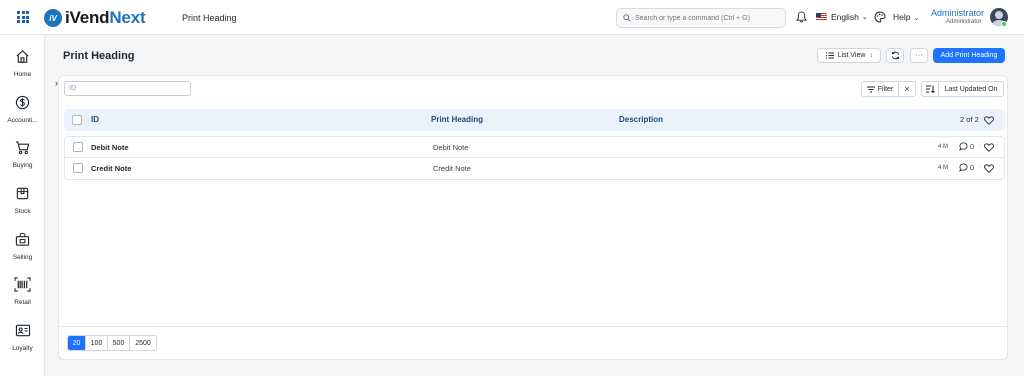 This screenshot has width=1024, height=376. Describe the element at coordinates (77, 120) in the screenshot. I see `select-all-checkbox` at that location.